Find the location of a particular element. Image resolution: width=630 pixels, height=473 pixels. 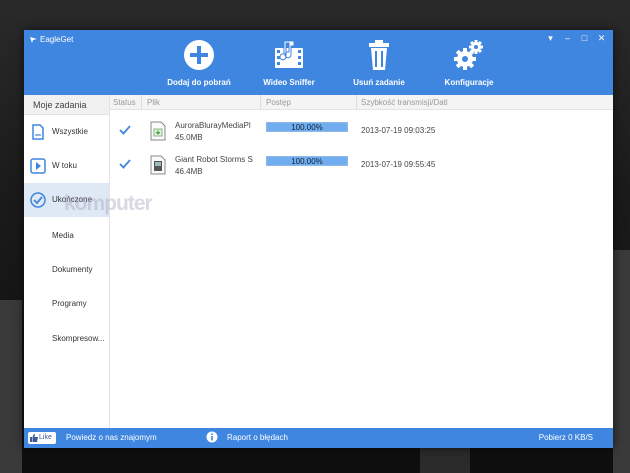

sidebar-item-in-progress: W toku is located at coordinates (66, 166).